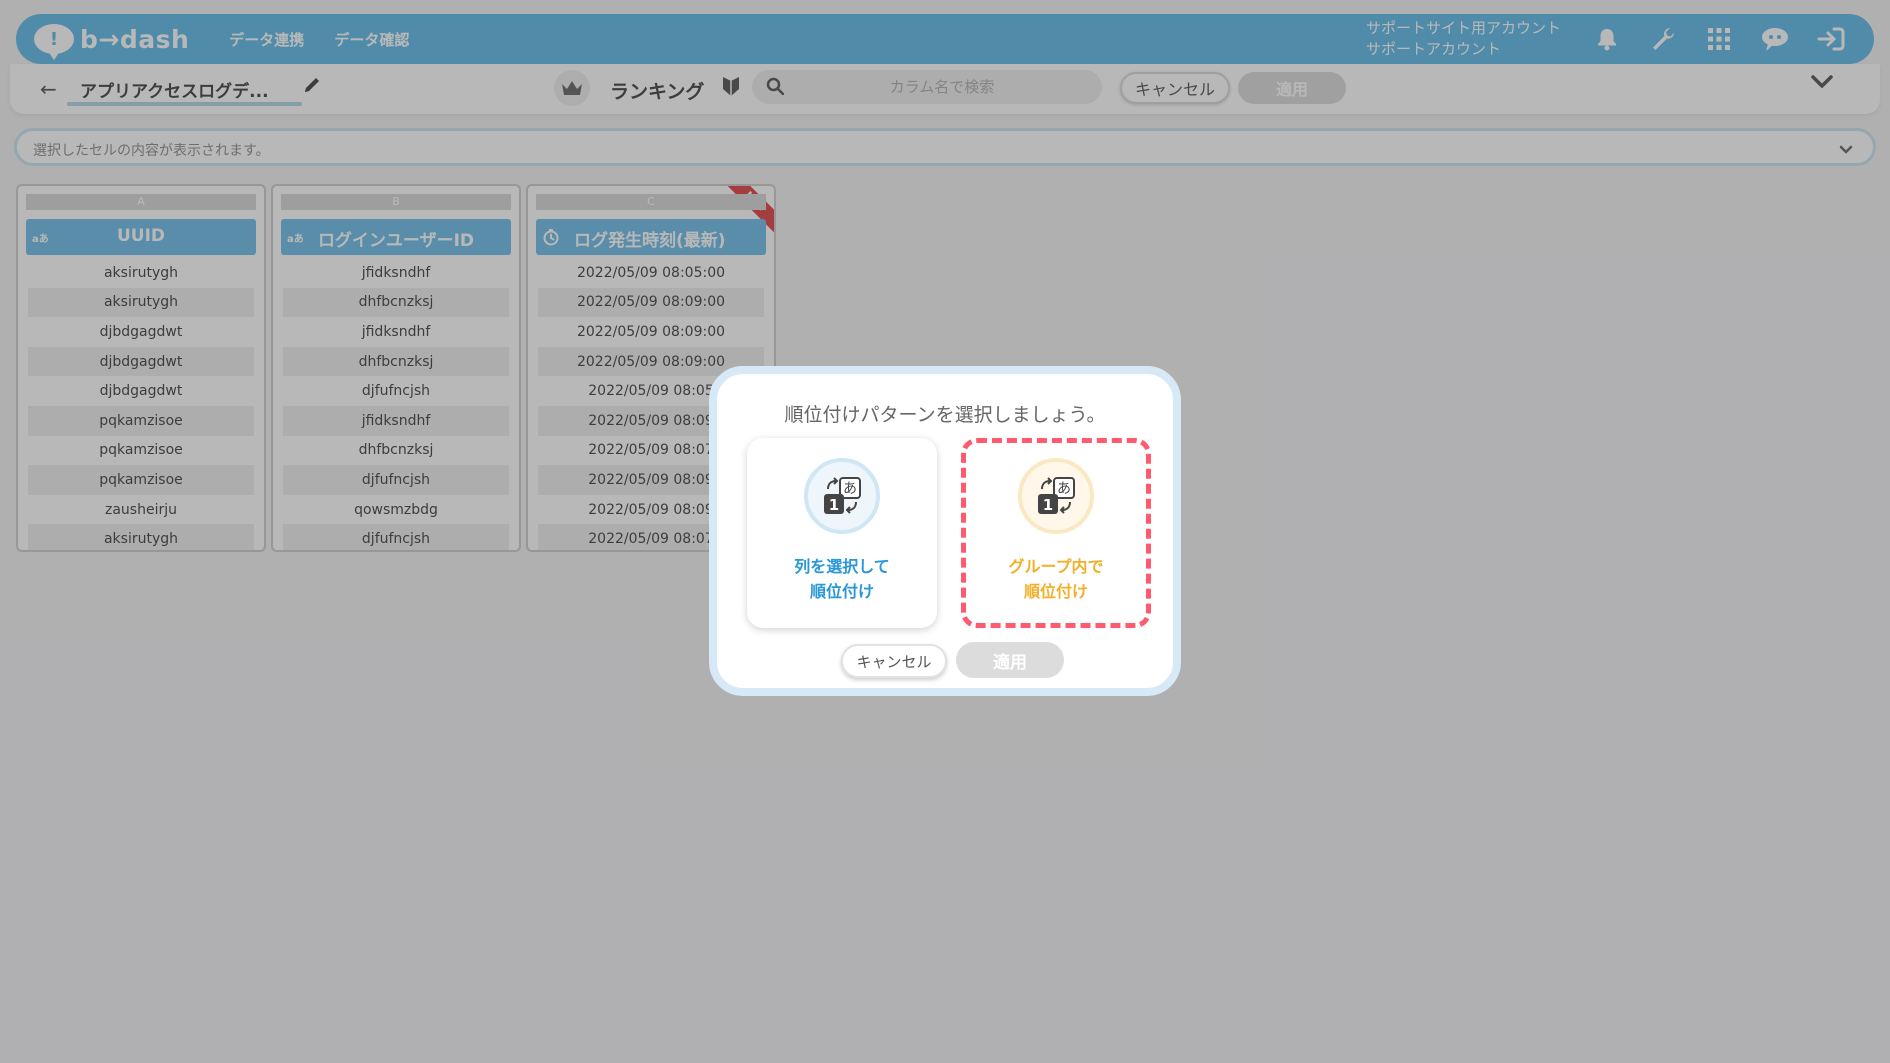  I want to click on dialog-apply-button: 適用, so click(1010, 660).